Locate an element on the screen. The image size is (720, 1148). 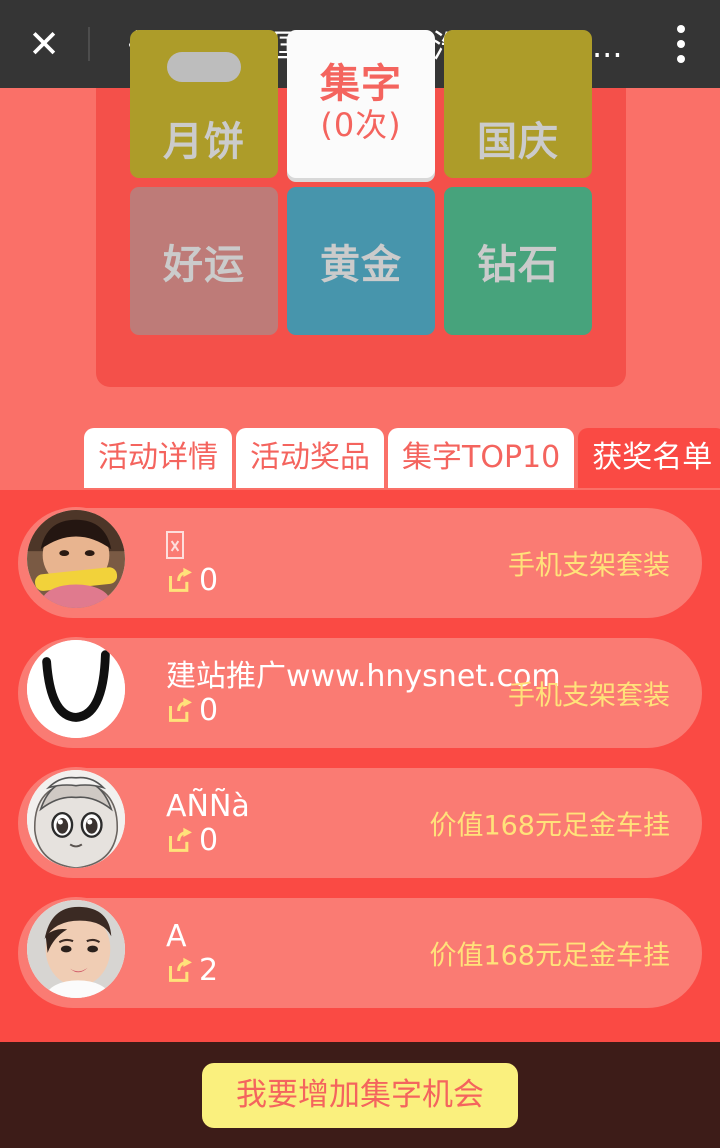
list-item-info: 建站推广www.hnysnet.com 0 is located at coordinates (363, 693).